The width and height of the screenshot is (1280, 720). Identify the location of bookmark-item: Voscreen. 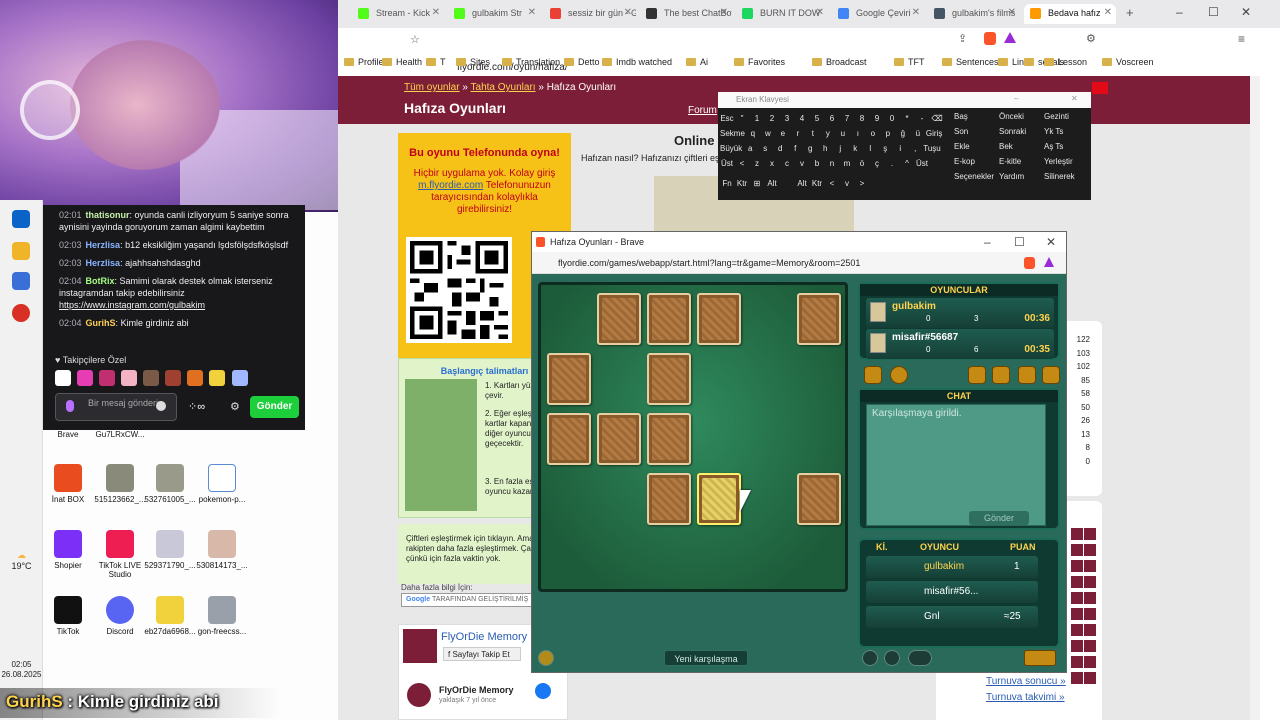
(1128, 62).